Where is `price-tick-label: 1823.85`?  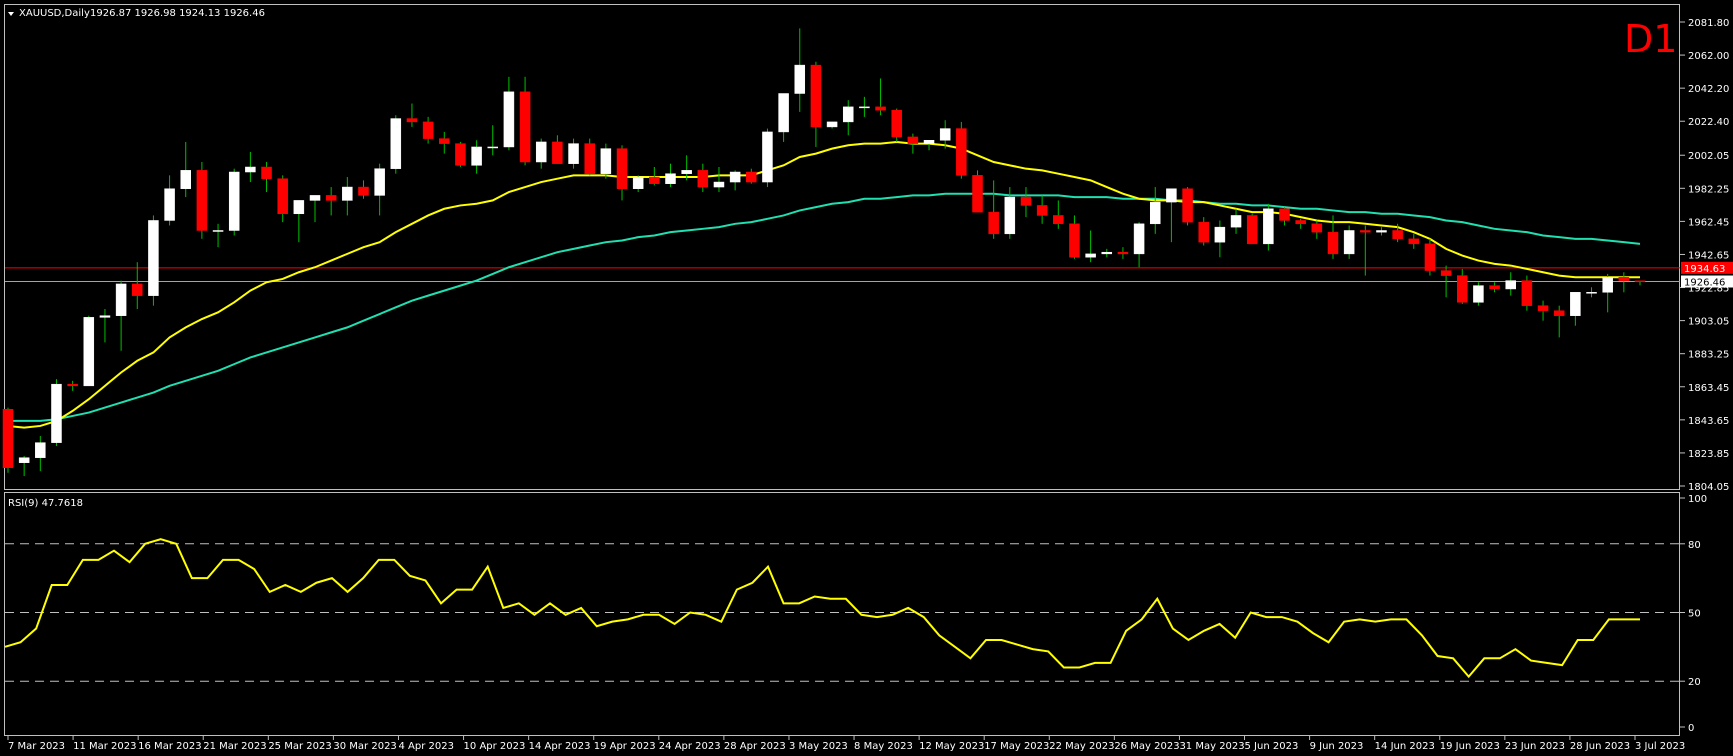
price-tick-label: 1823.85 is located at coordinates (1708, 454).